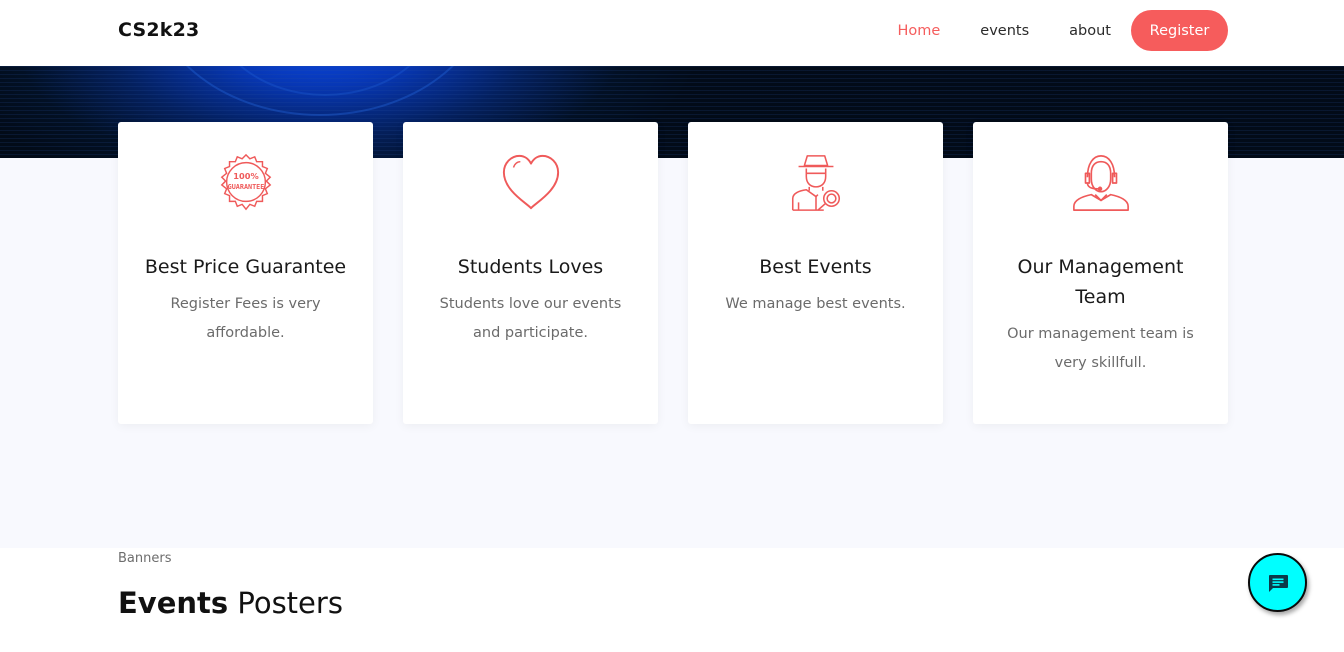 The height and width of the screenshot is (652, 1344). Describe the element at coordinates (245, 318) in the screenshot. I see `feature-text: Register Fees is very affordable.` at that location.